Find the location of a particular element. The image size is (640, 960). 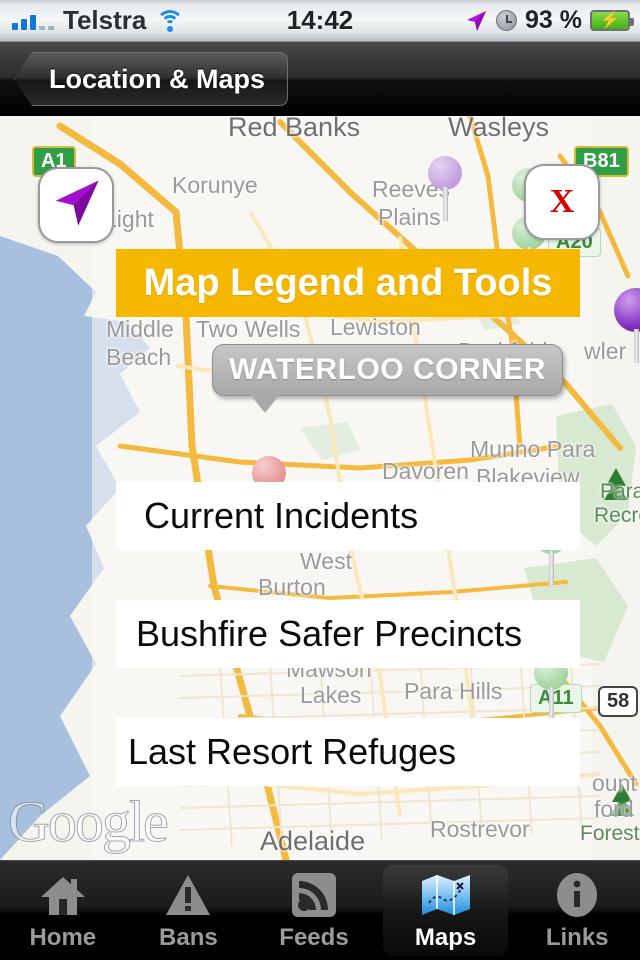

tab-bar: Home Bans Feeds Maps Links is located at coordinates (320, 910).